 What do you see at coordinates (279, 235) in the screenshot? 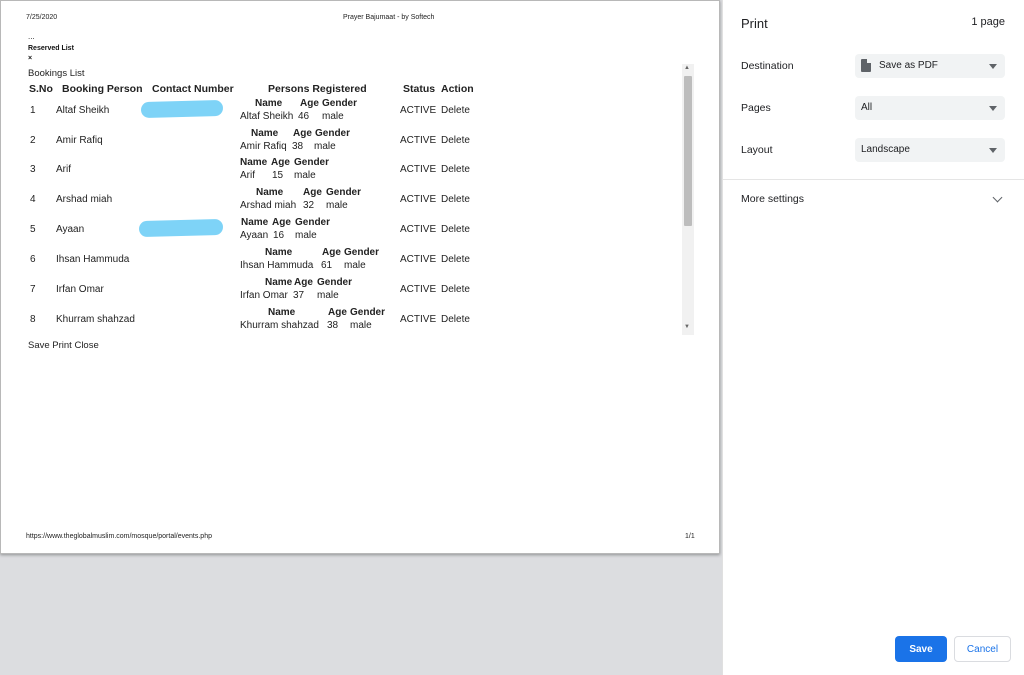
I see `registered-age: 16` at bounding box center [279, 235].